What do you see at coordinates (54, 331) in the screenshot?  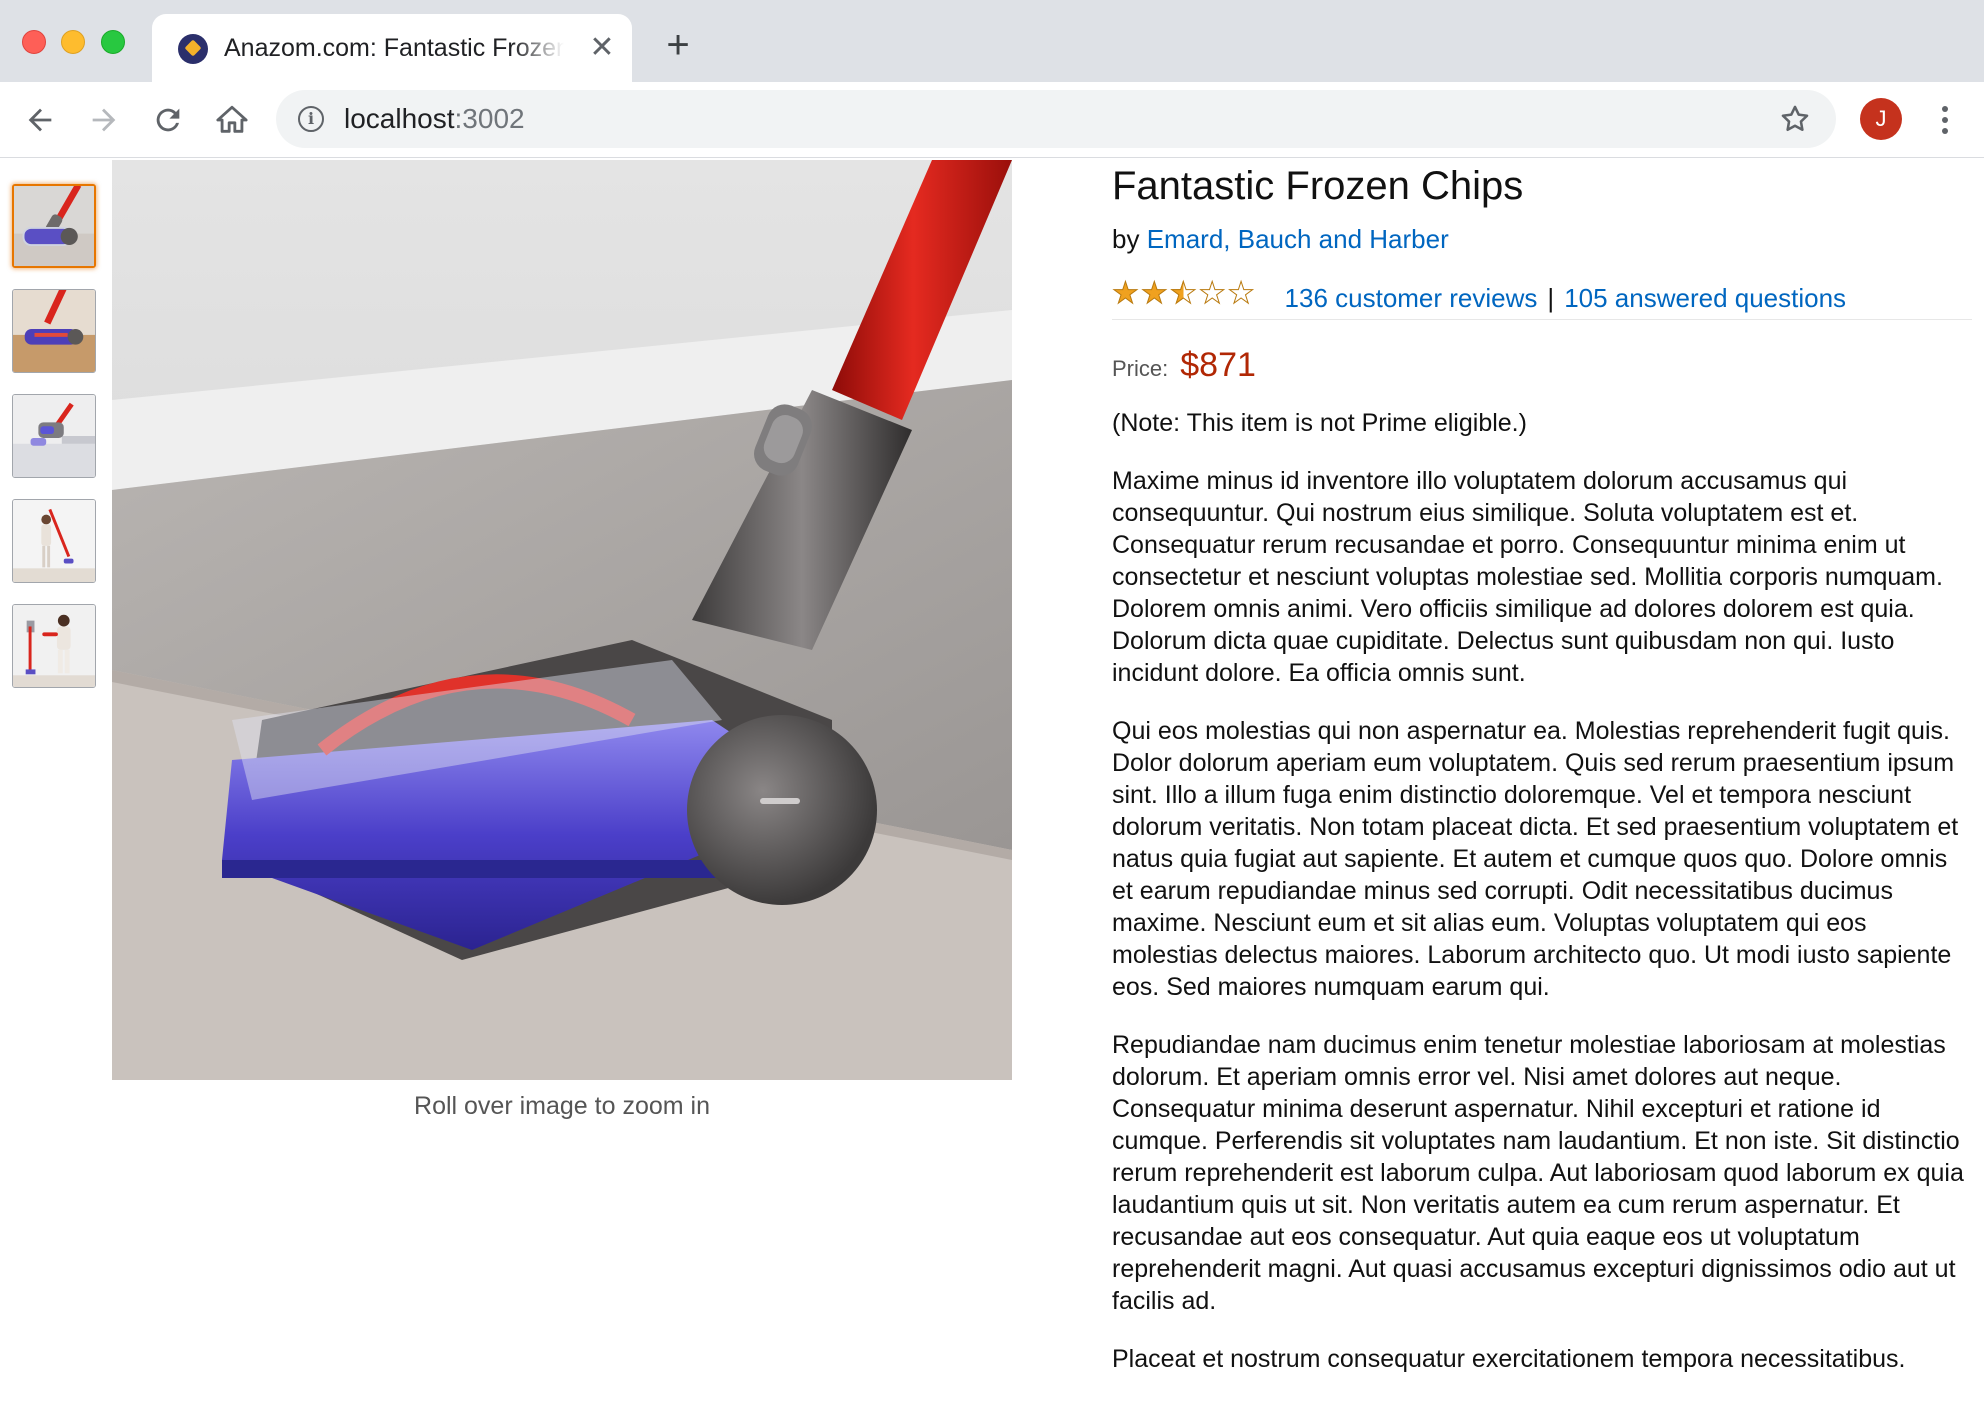 I see `thumbnail-vacuum-head-on-floor` at bounding box center [54, 331].